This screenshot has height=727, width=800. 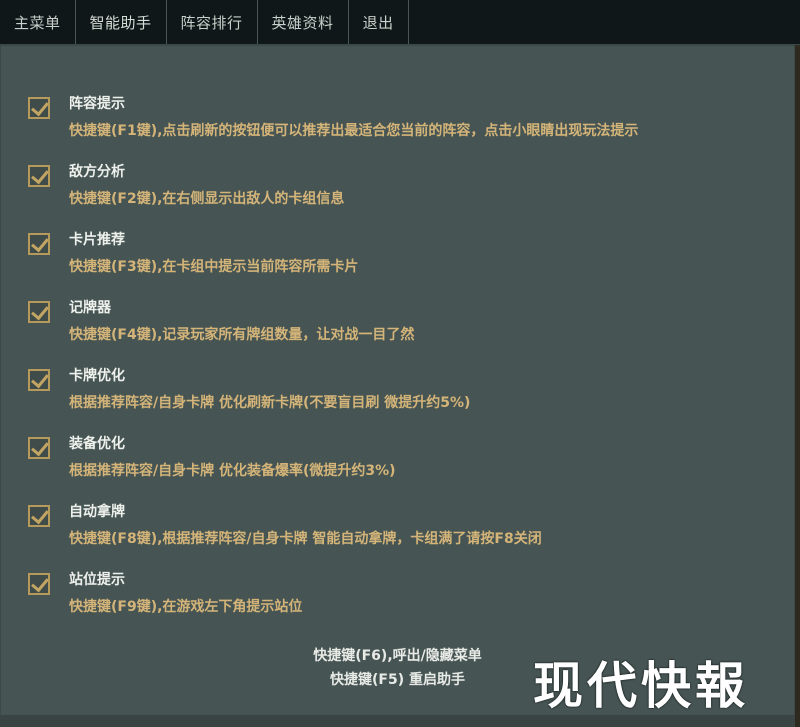 I want to click on option-description: 根据推荐阵容/自身卡牌 优化装备爆率(微提升约3%), so click(x=232, y=471).